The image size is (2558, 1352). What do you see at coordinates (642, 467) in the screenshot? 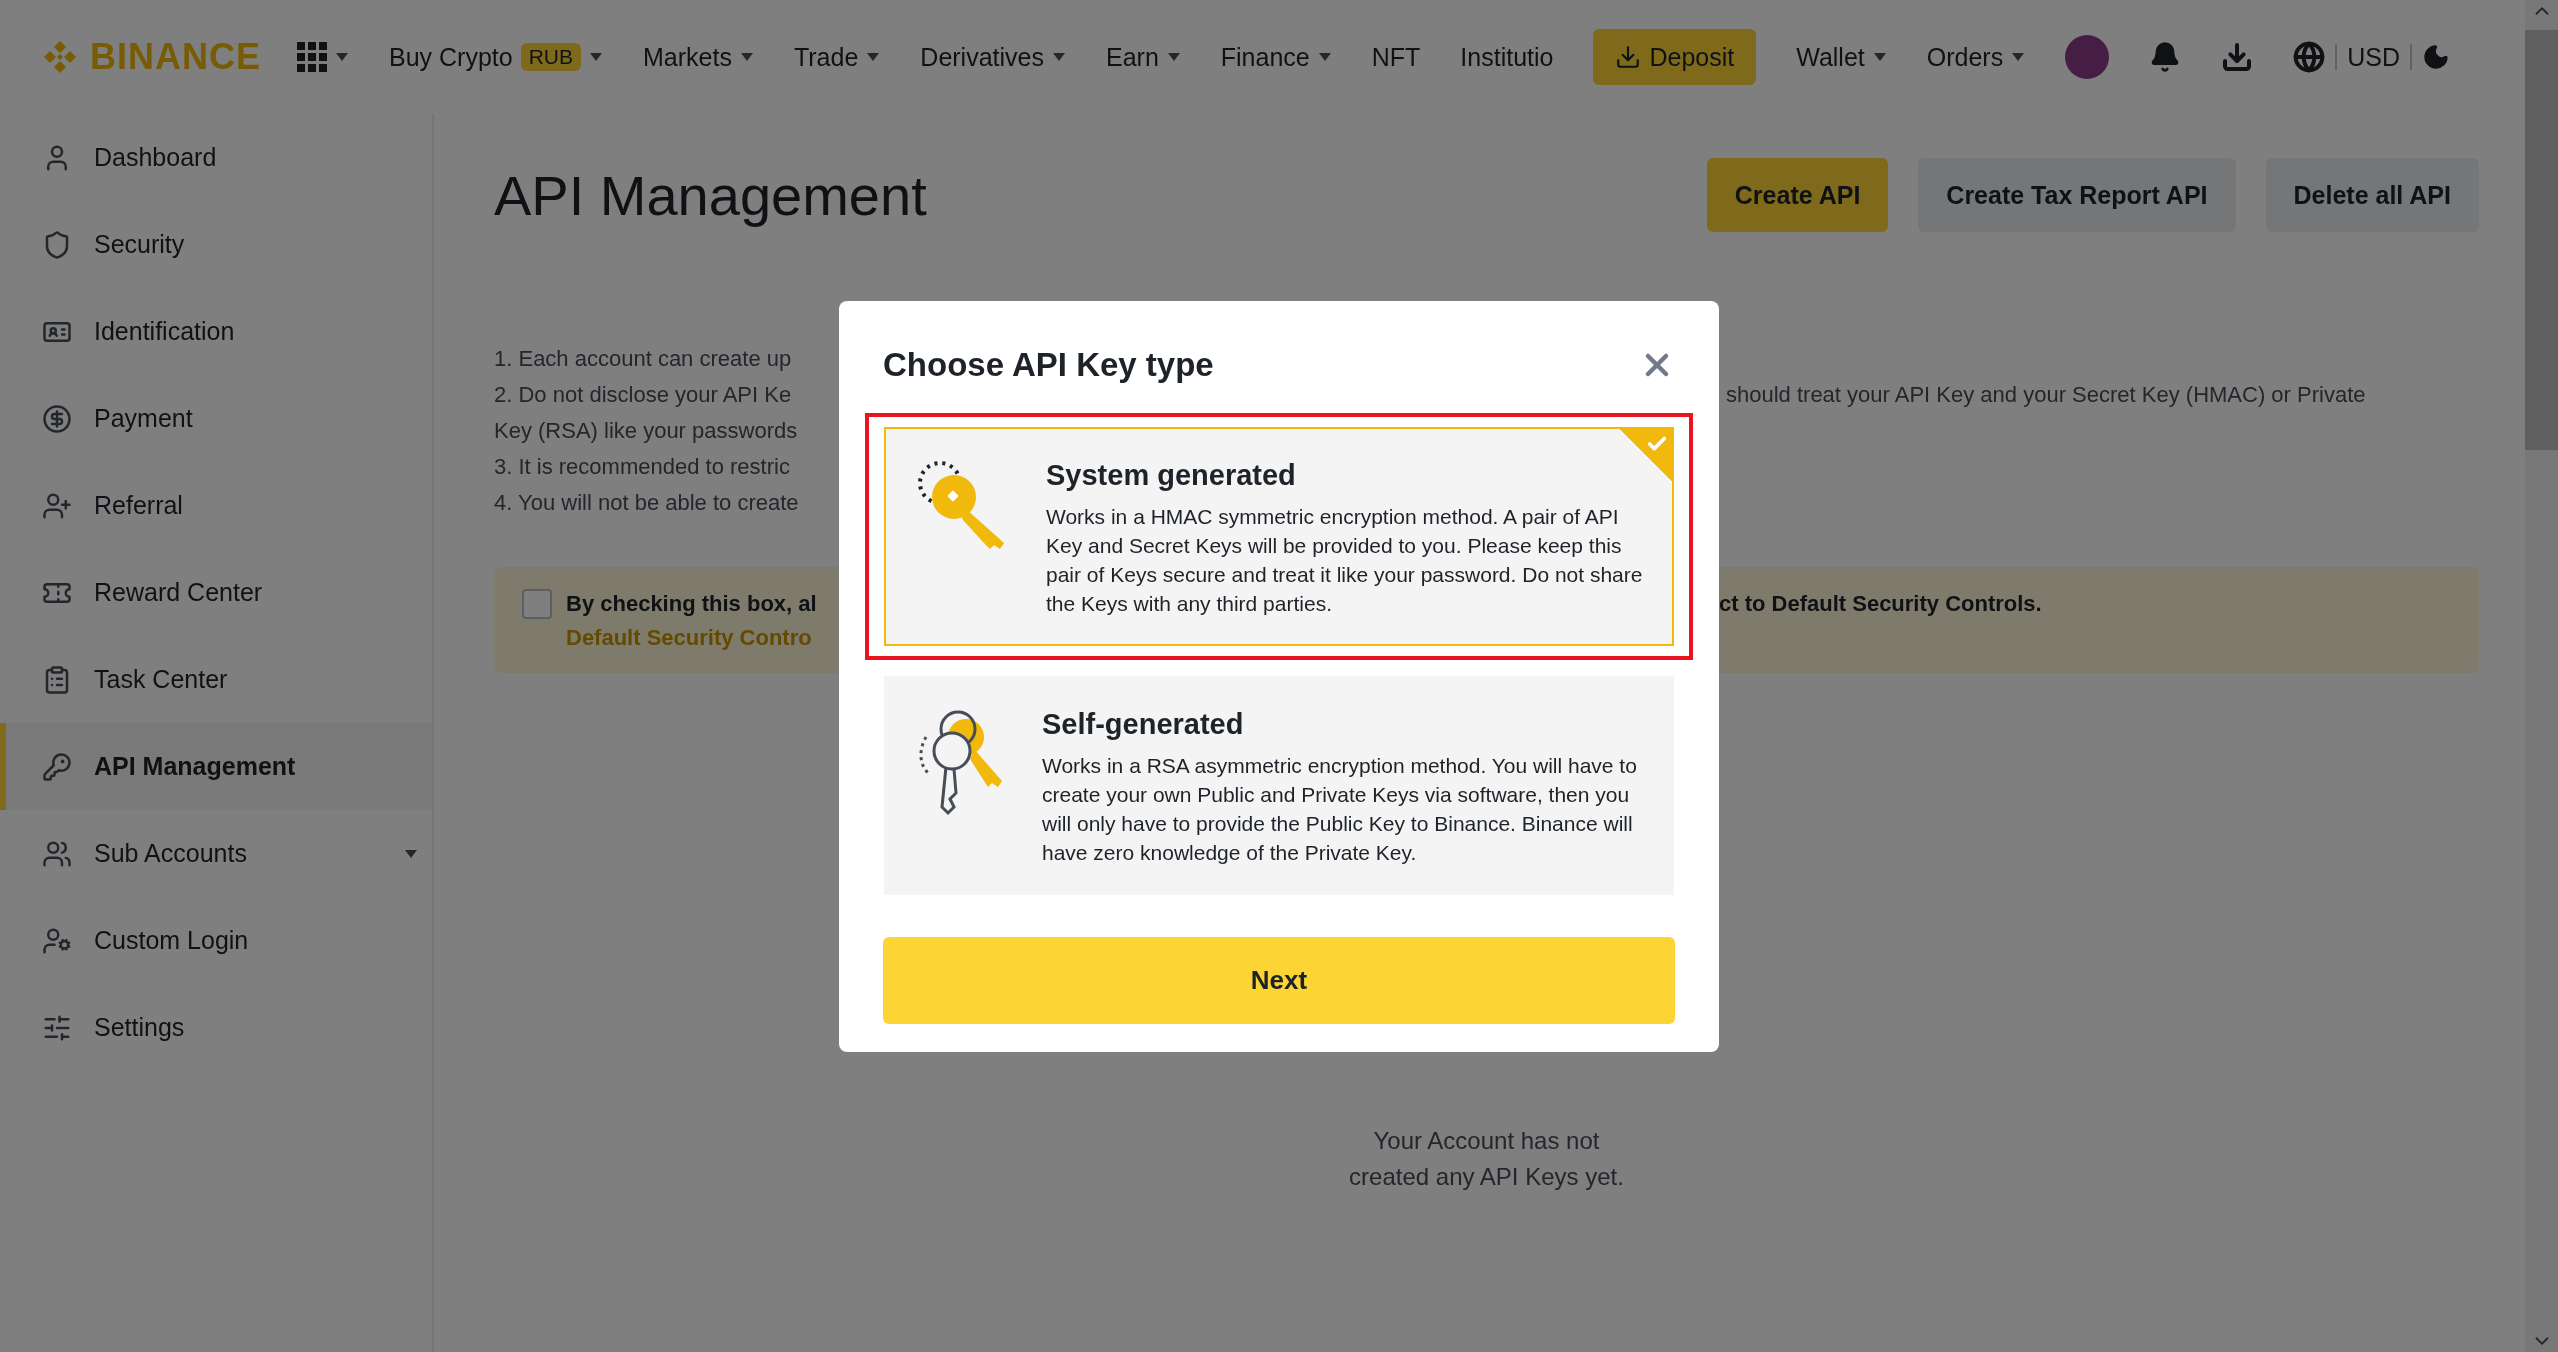
I see `note-text: 3. It is recommended to restric` at bounding box center [642, 467].